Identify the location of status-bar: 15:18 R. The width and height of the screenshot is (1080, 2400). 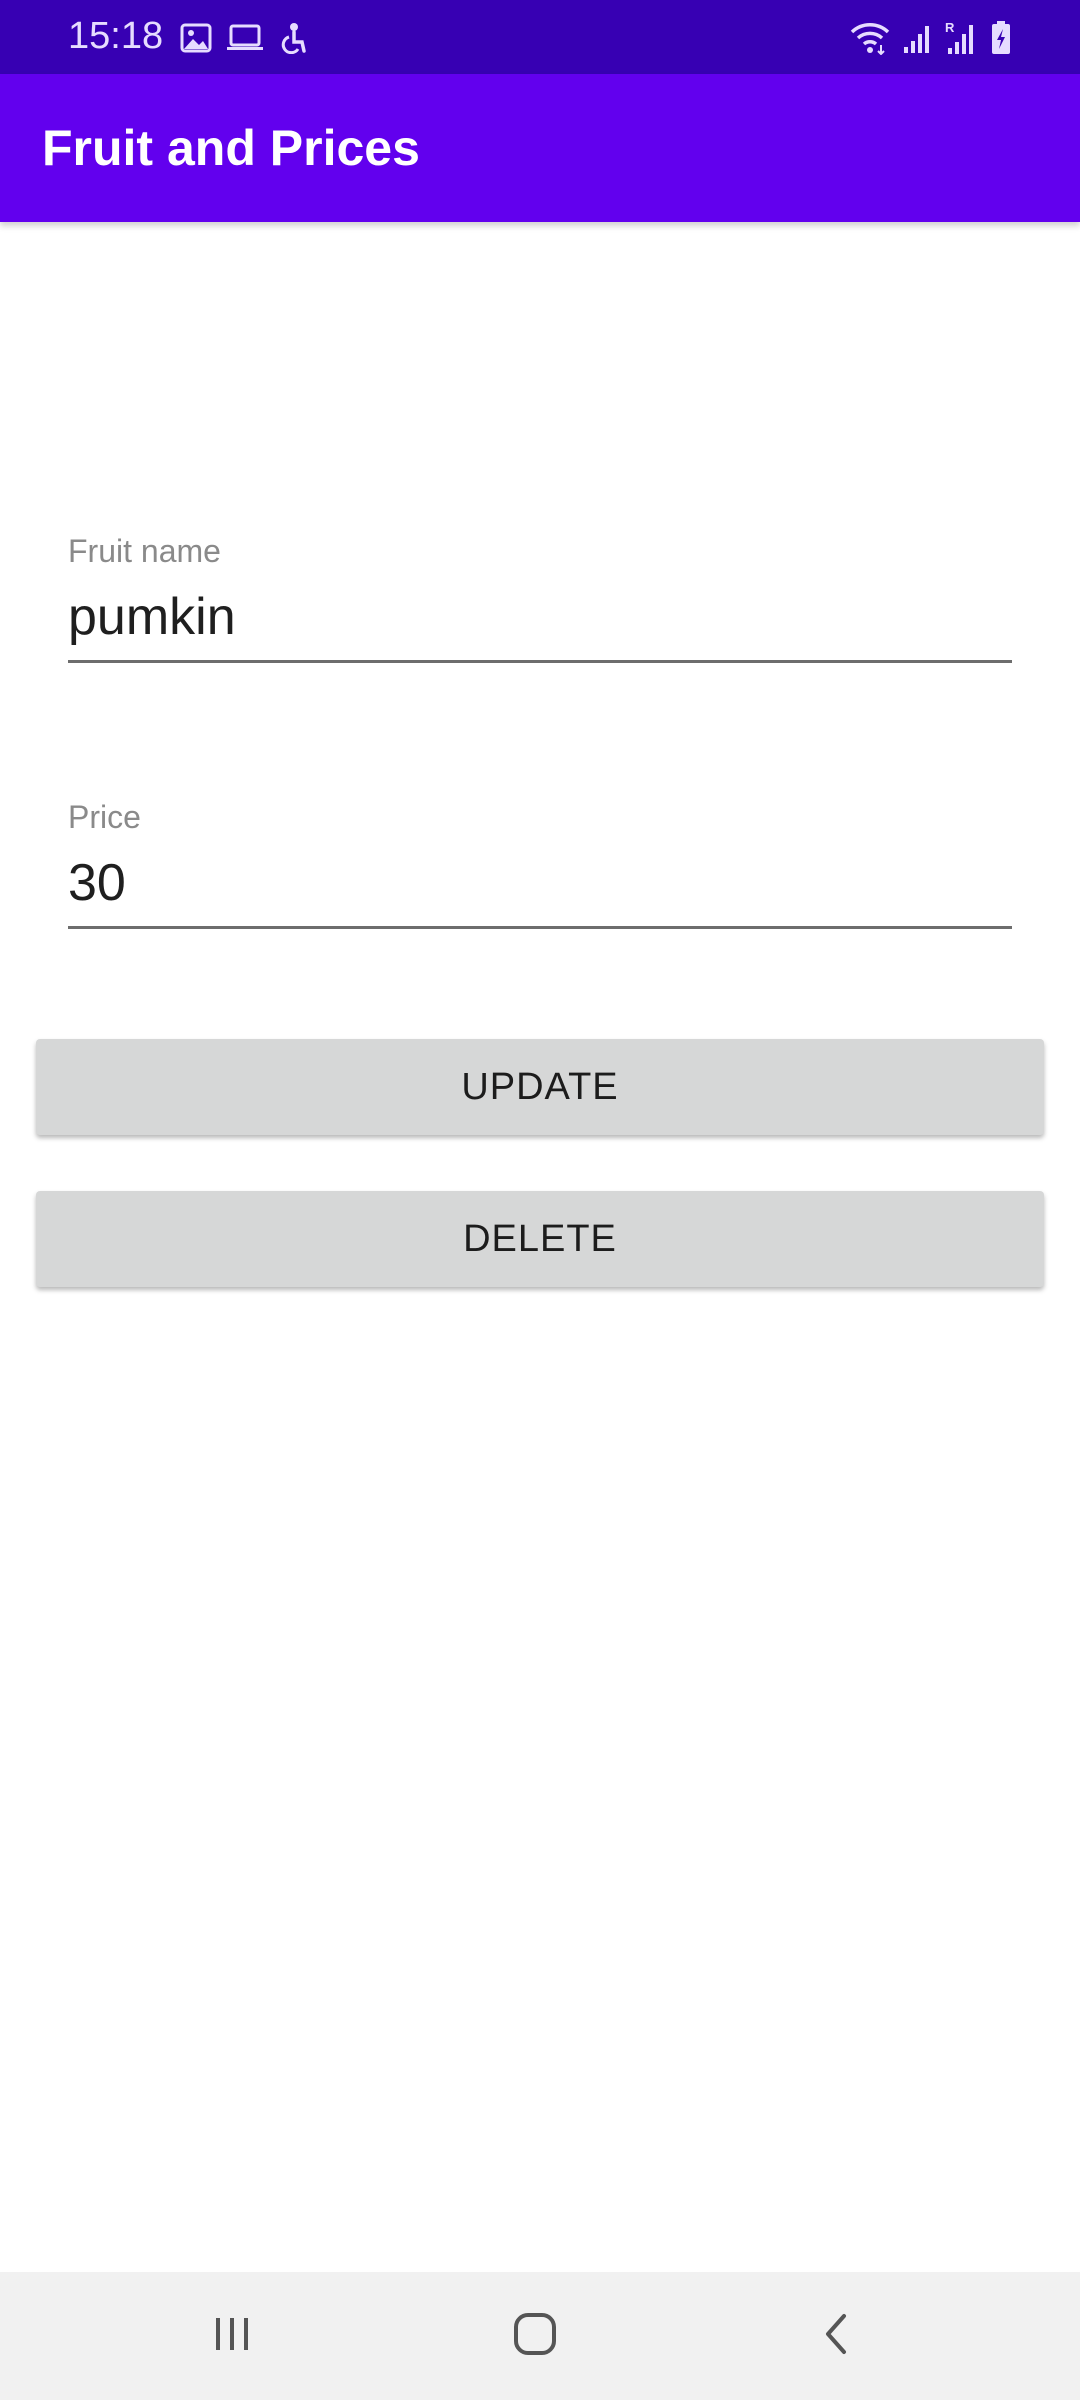
(540, 37).